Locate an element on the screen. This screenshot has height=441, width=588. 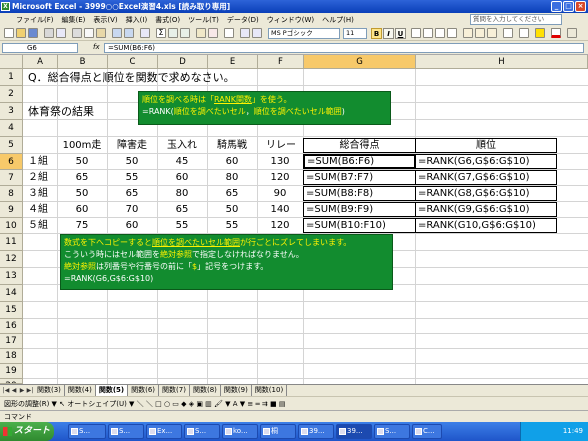
font-name-select: MS Pゴシック is located at coordinates (304, 33).